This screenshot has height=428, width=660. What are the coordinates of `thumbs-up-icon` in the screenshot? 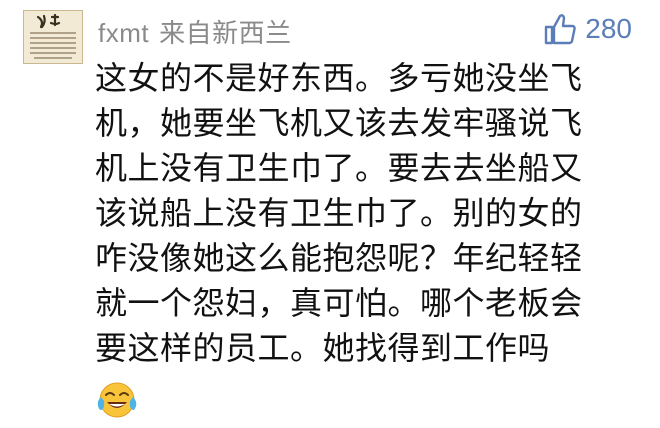 It's located at (561, 29).